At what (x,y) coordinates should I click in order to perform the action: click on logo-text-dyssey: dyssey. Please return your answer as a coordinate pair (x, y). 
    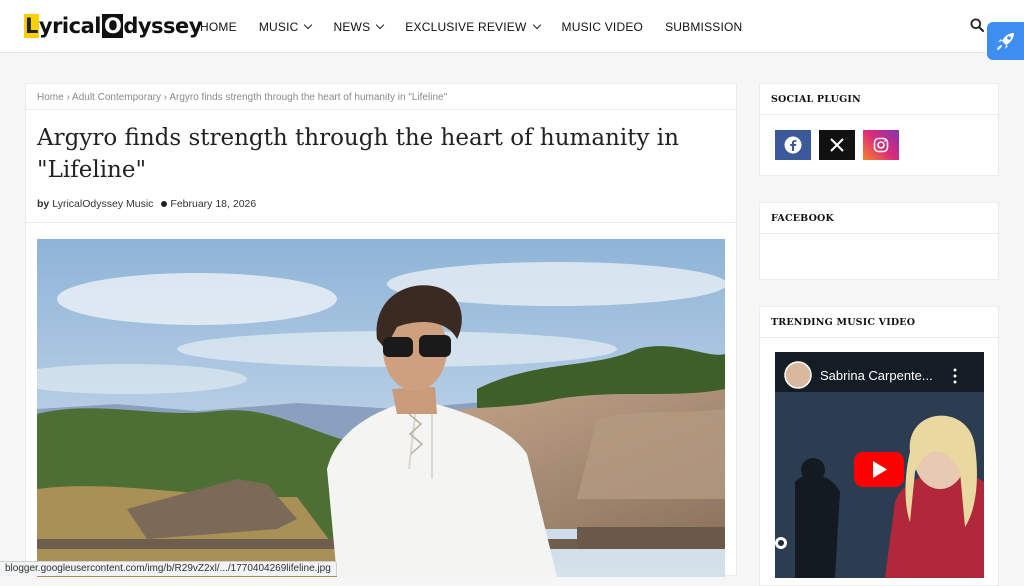
    Looking at the image, I should click on (162, 26).